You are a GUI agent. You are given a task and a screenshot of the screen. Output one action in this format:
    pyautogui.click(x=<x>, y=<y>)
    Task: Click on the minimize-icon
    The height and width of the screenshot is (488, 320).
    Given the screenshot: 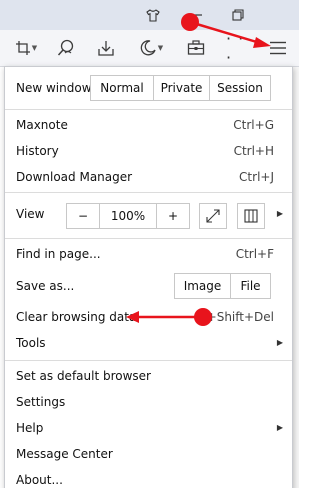 What is the action you would take?
    pyautogui.click(x=197, y=15)
    